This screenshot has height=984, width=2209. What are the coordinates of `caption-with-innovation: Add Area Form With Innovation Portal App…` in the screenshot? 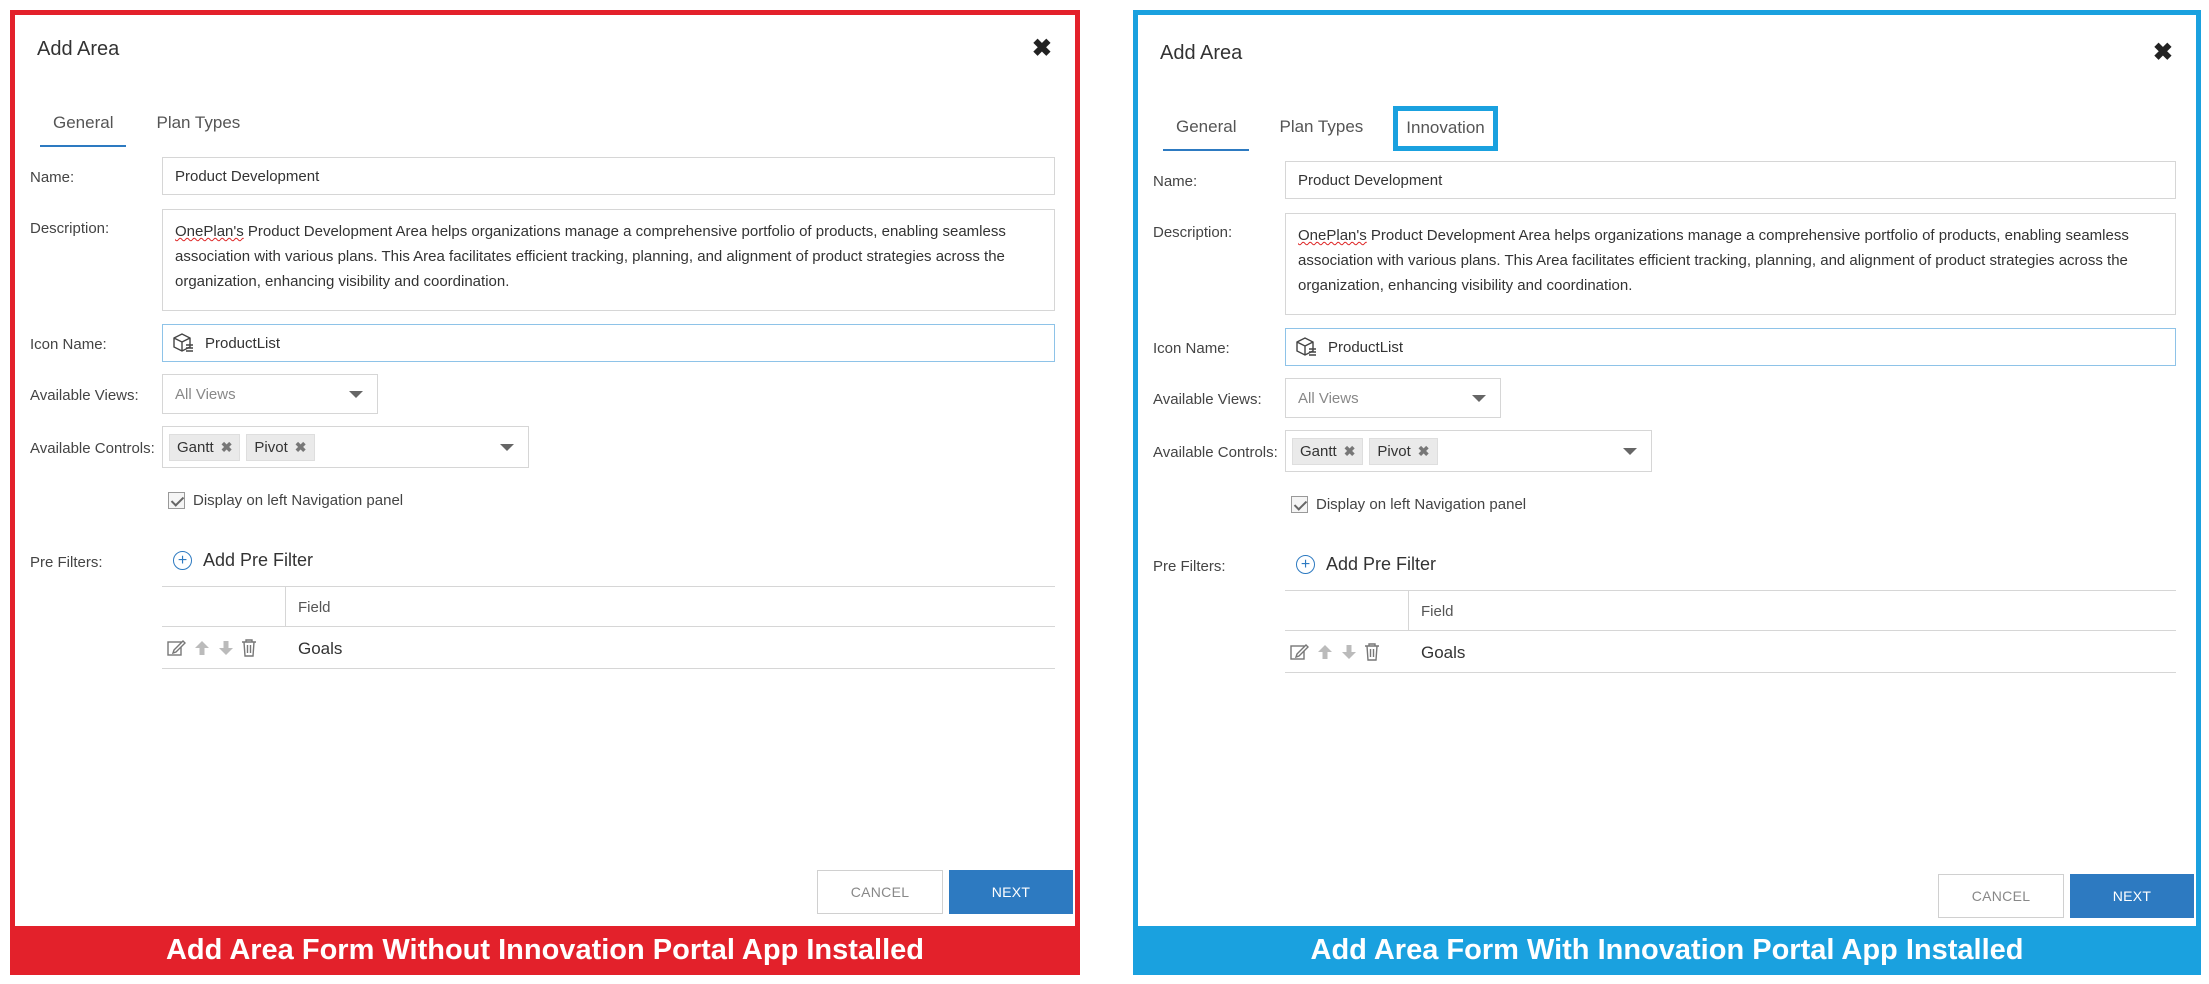 It's located at (1667, 950).